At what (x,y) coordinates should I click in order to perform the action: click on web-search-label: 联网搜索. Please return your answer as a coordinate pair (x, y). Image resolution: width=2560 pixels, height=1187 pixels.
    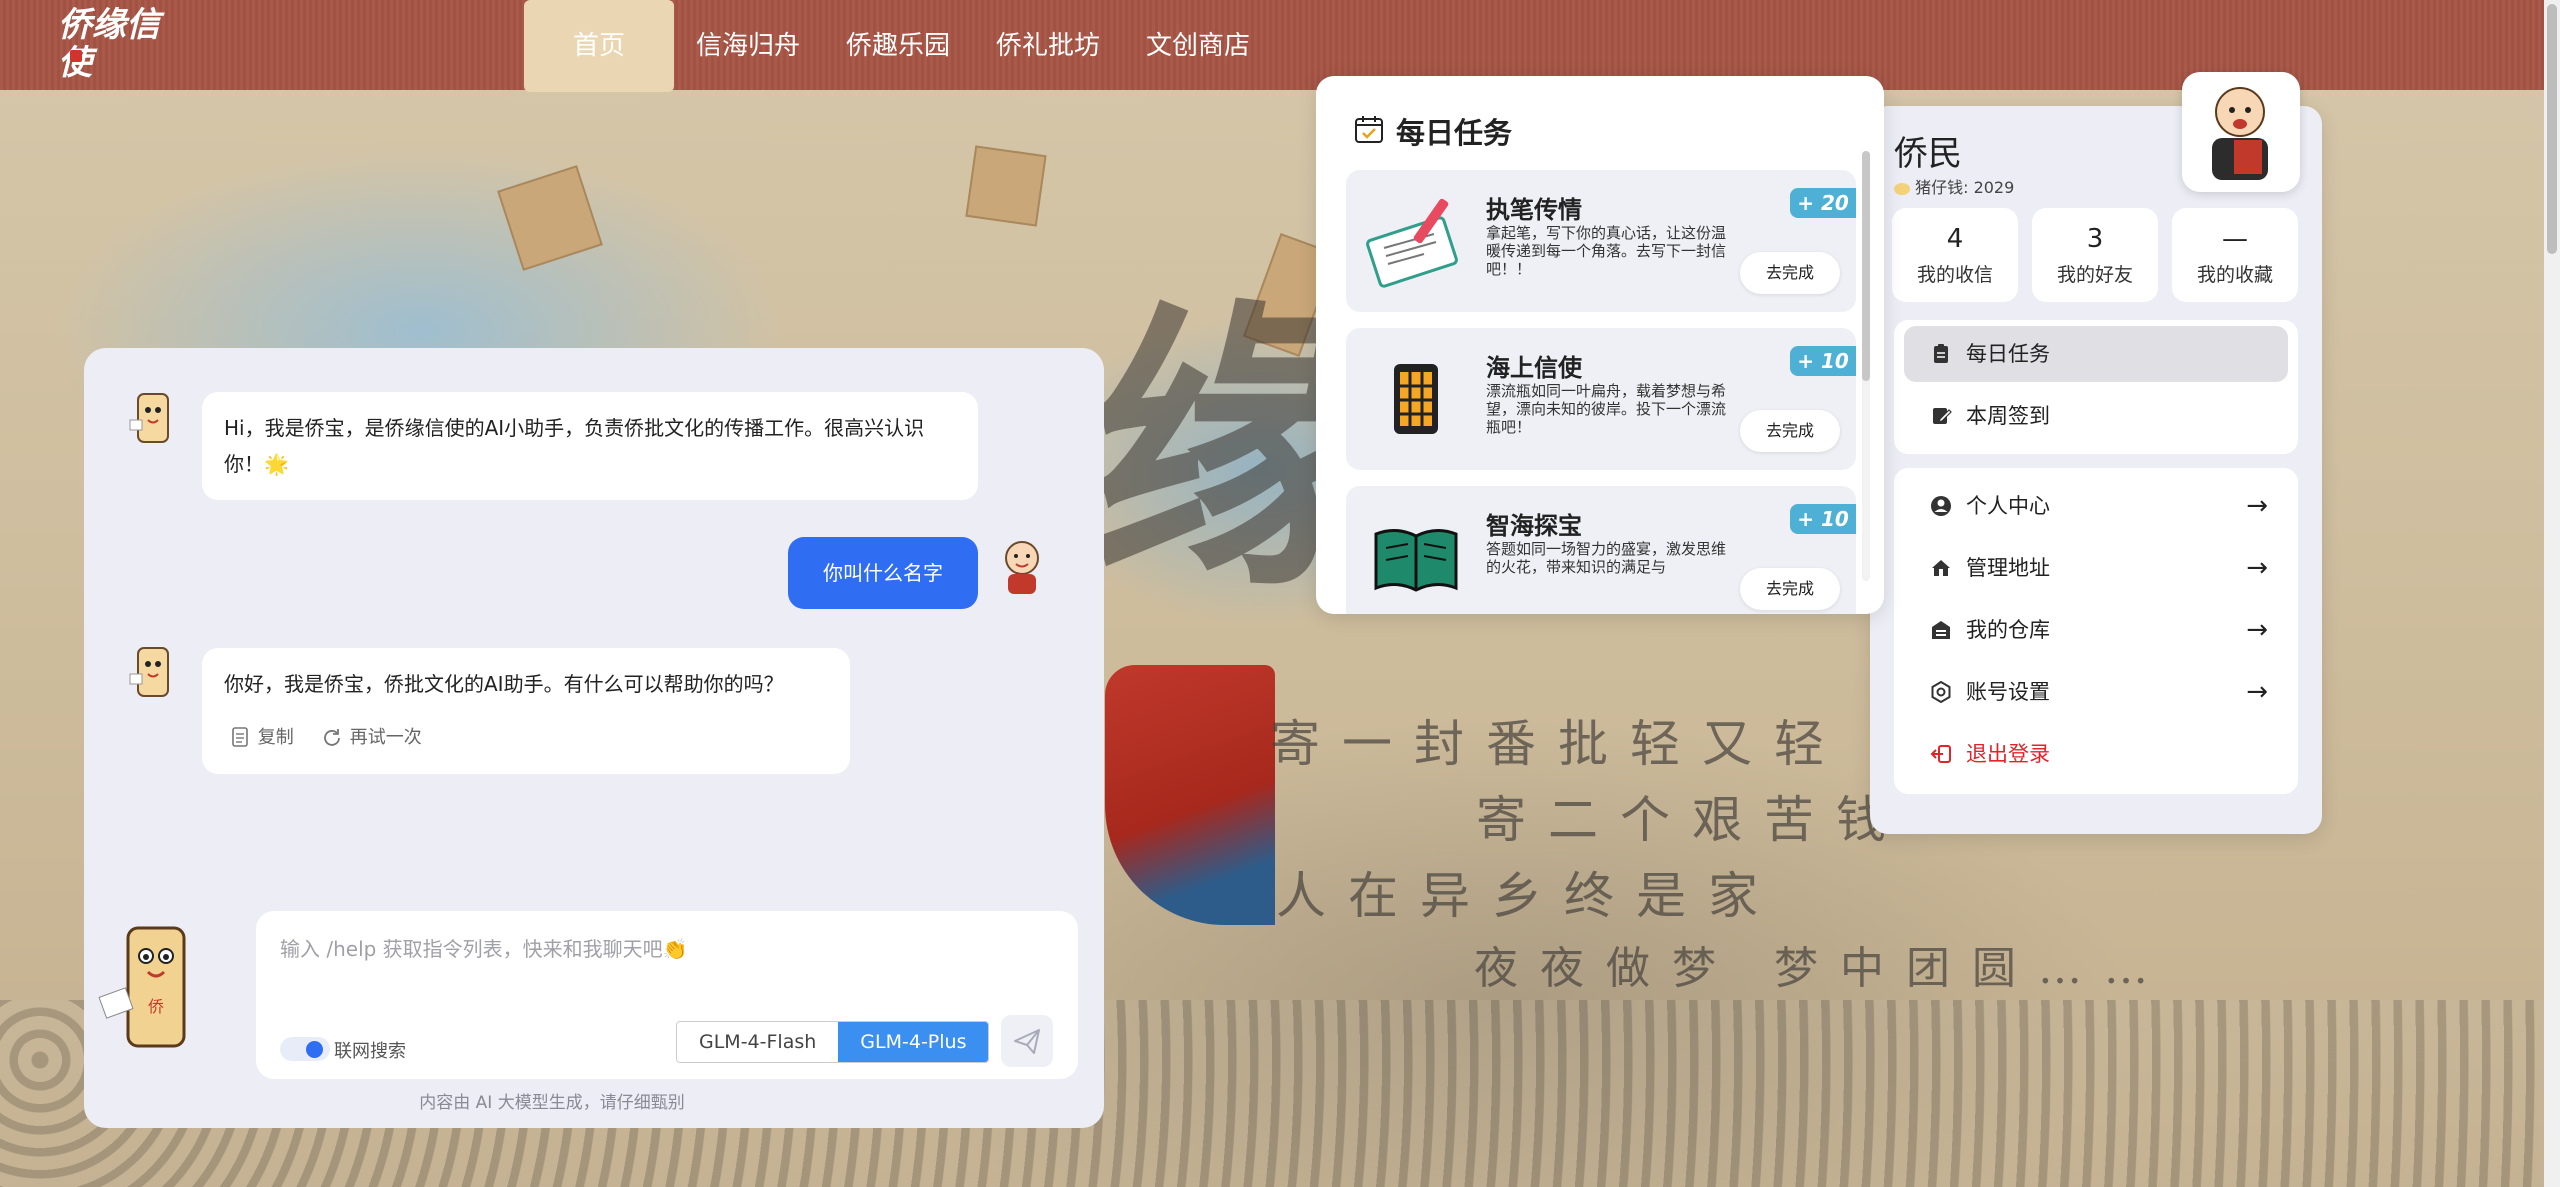
    Looking at the image, I should click on (370, 1051).